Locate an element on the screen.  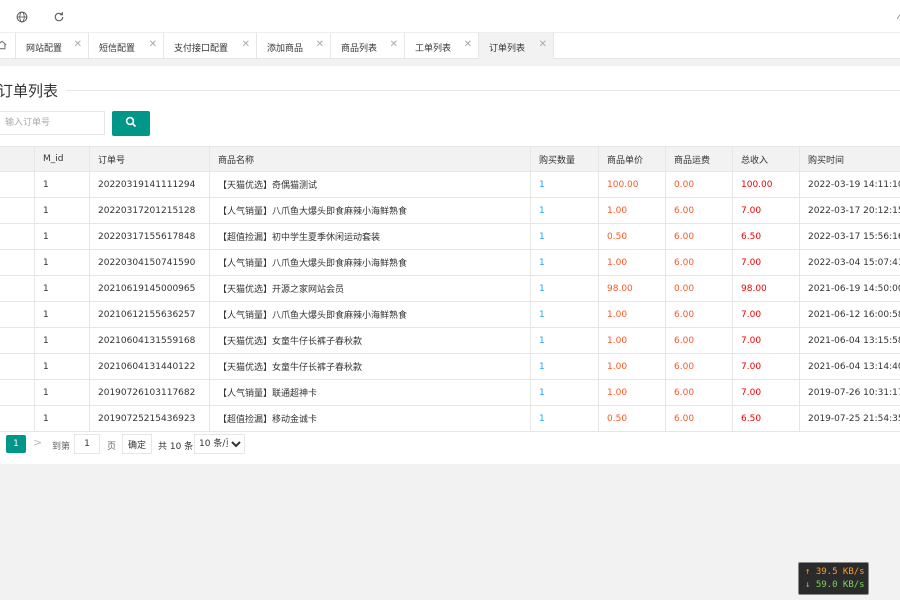
cell-order-no: 20210612155636257 is located at coordinates (149, 314).